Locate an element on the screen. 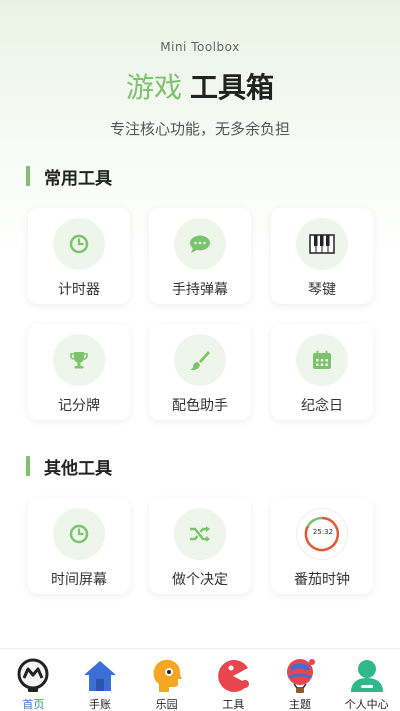  house-icon is located at coordinates (100, 676).